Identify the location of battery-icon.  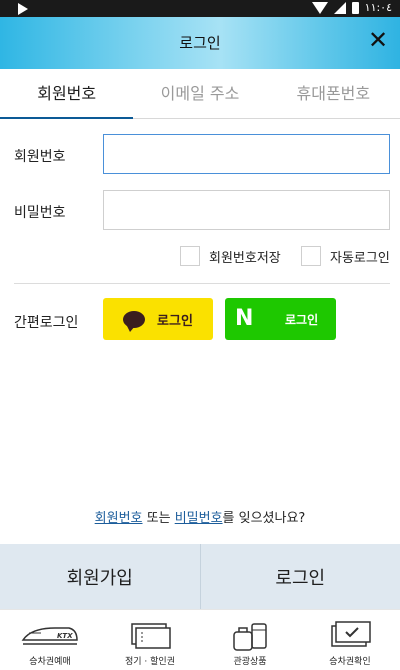
(355, 7).